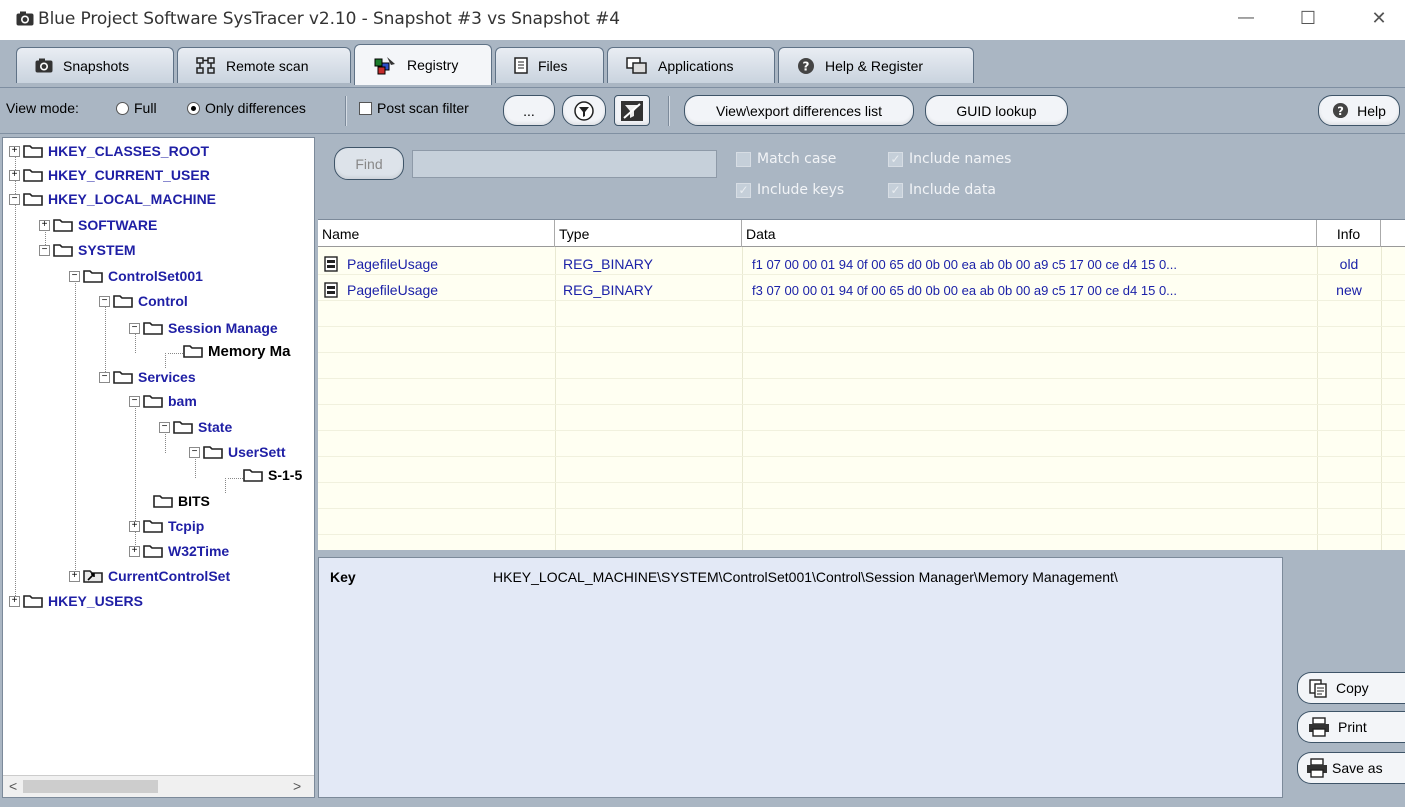 This screenshot has width=1405, height=807. What do you see at coordinates (1349, 290) in the screenshot?
I see `value-info-cell: new` at bounding box center [1349, 290].